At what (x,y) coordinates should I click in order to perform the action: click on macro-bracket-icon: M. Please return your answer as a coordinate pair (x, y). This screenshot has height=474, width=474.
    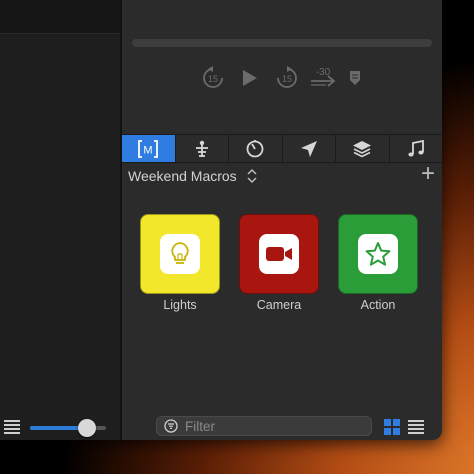
    Looking at the image, I should click on (148, 148).